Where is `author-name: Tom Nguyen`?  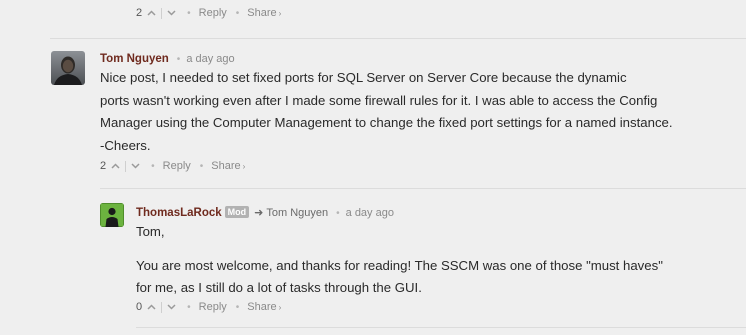
author-name: Tom Nguyen is located at coordinates (134, 59).